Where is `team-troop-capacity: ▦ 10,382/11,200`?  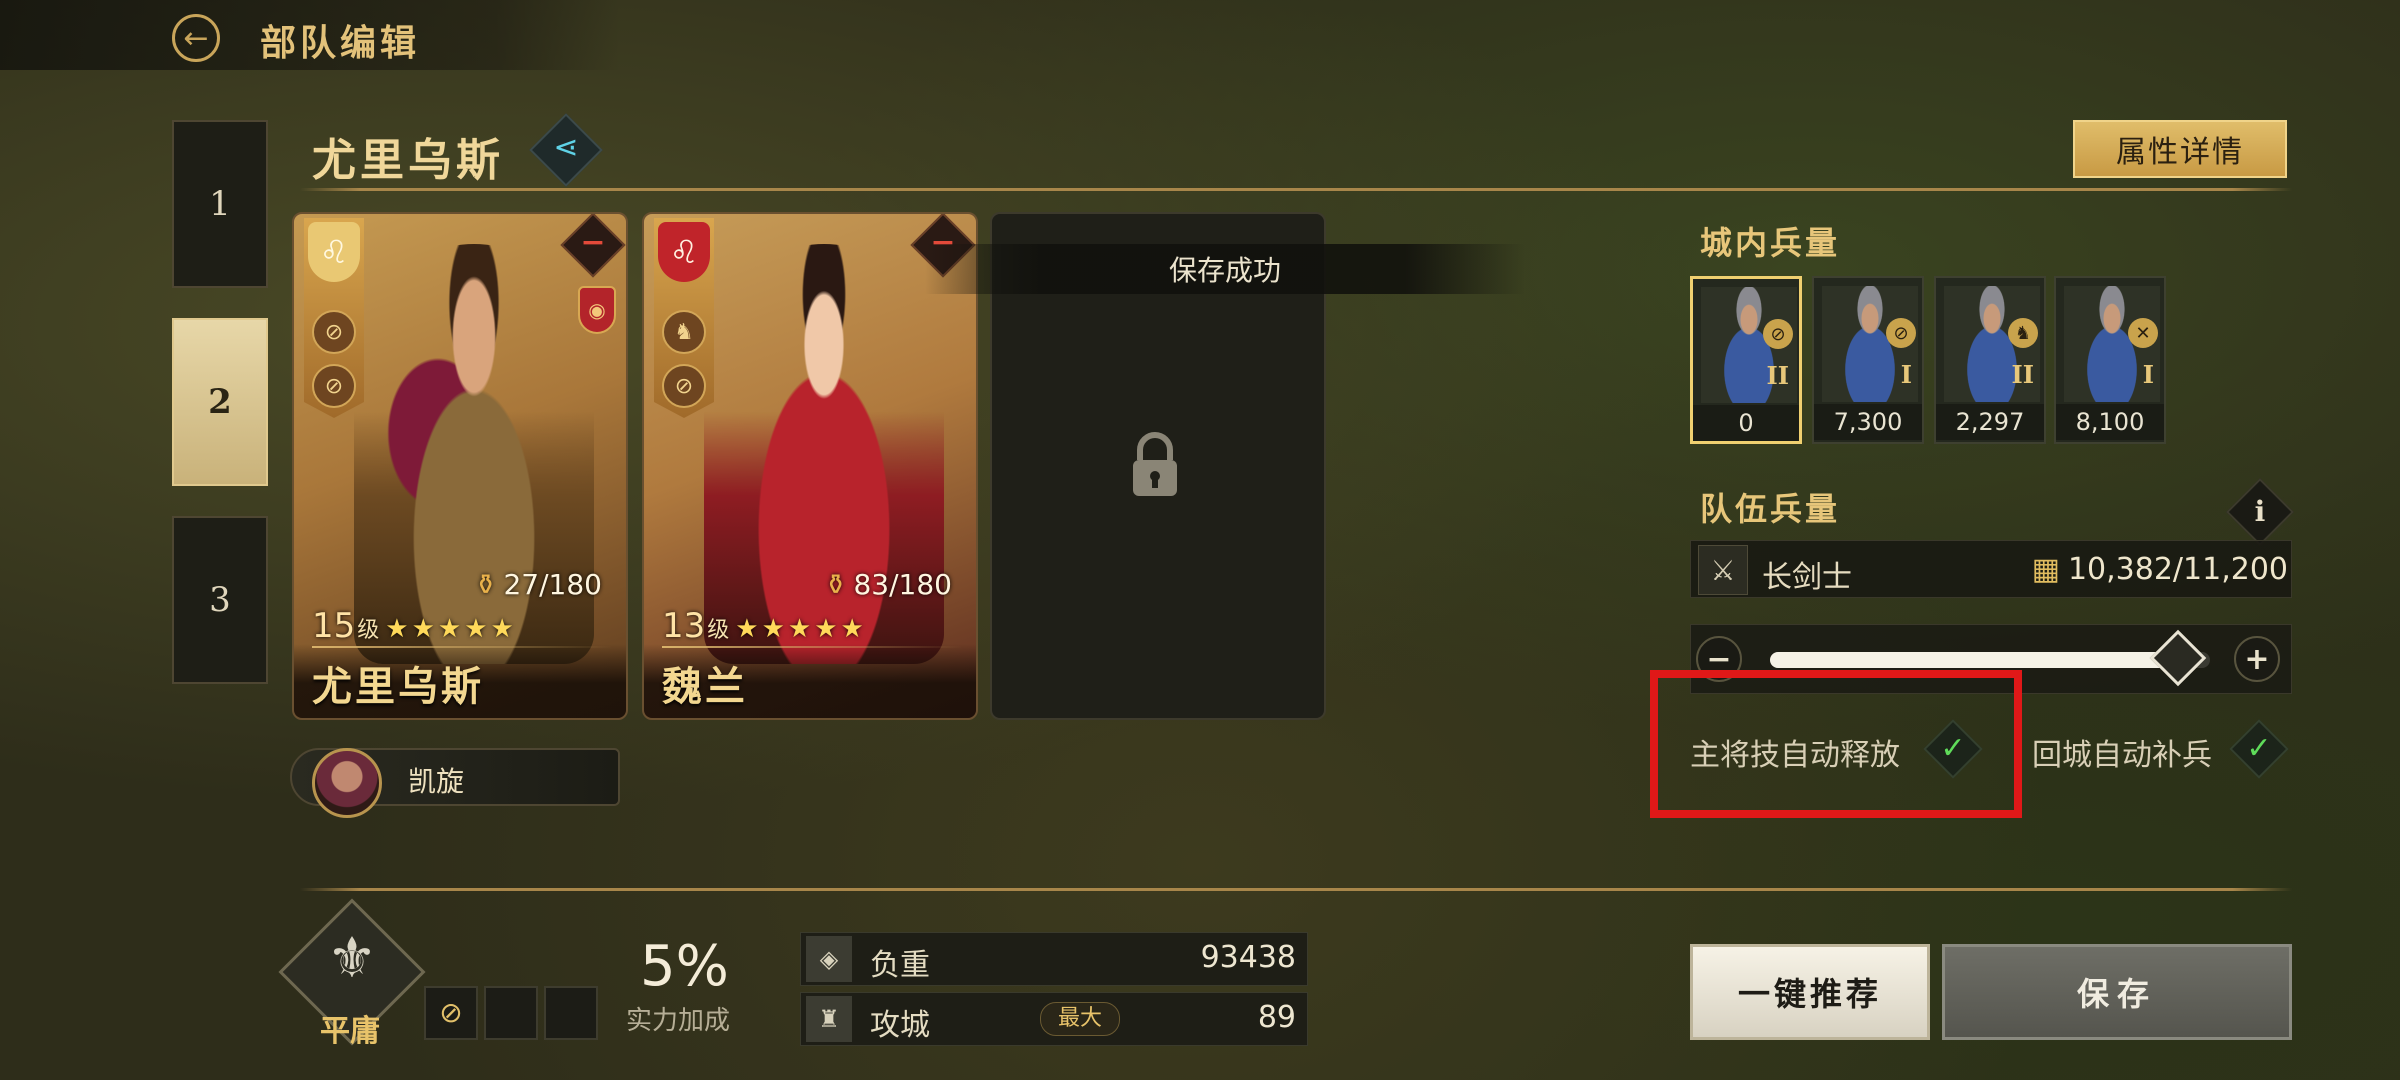
team-troop-capacity: ▦ 10,382/11,200 is located at coordinates (2159, 569).